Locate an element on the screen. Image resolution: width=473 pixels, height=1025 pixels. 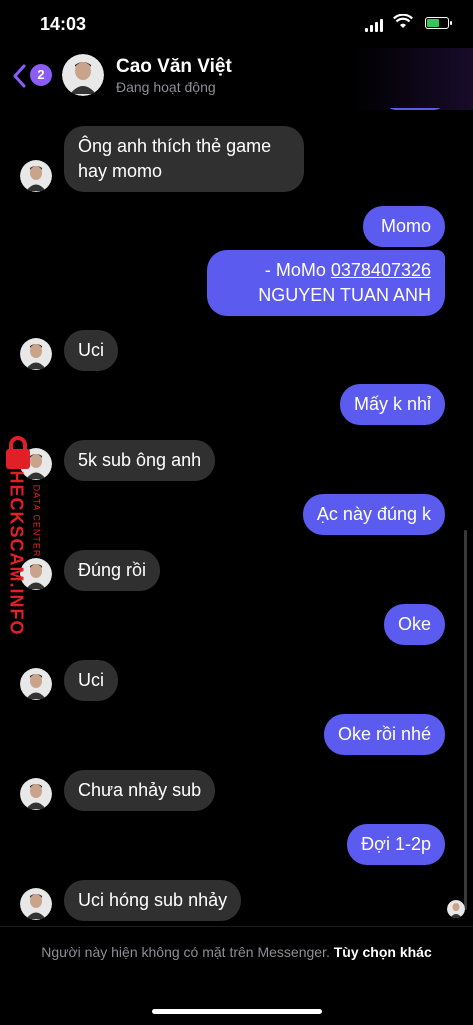
watermark: DATA CENTER CHECKSCAM.INFO is located at coordinates (22, 551).